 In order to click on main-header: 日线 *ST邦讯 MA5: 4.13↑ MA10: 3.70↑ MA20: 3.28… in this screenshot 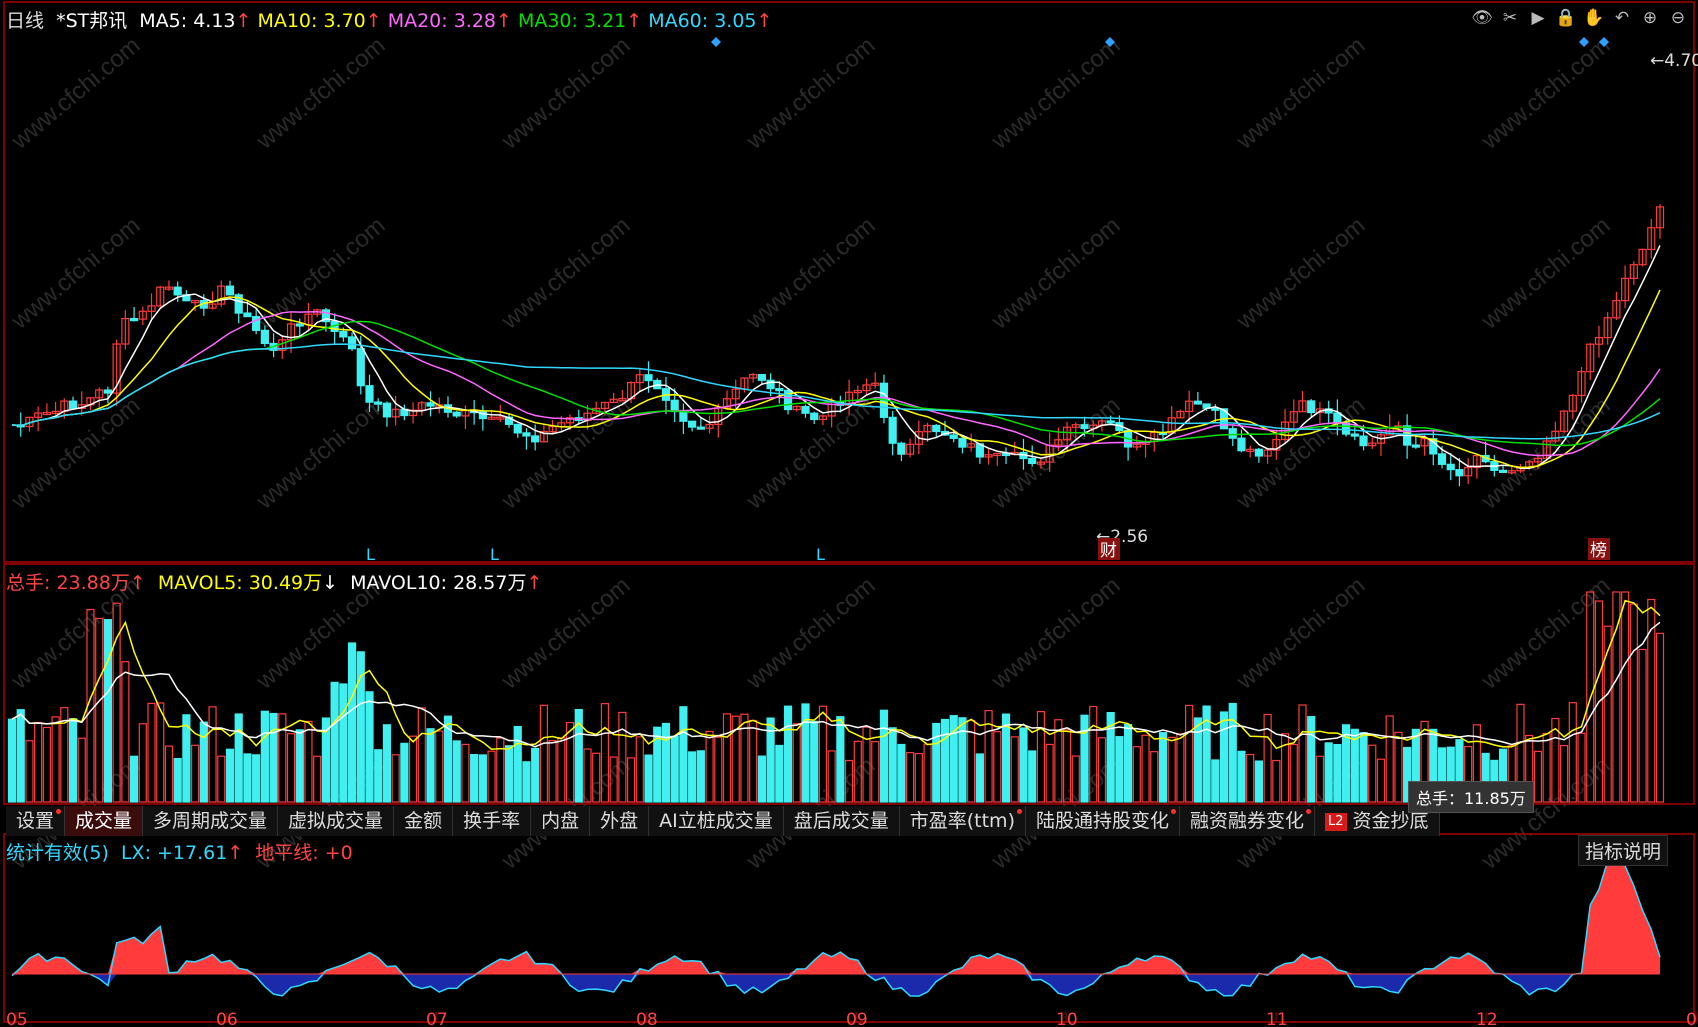, I will do `click(395, 19)`.